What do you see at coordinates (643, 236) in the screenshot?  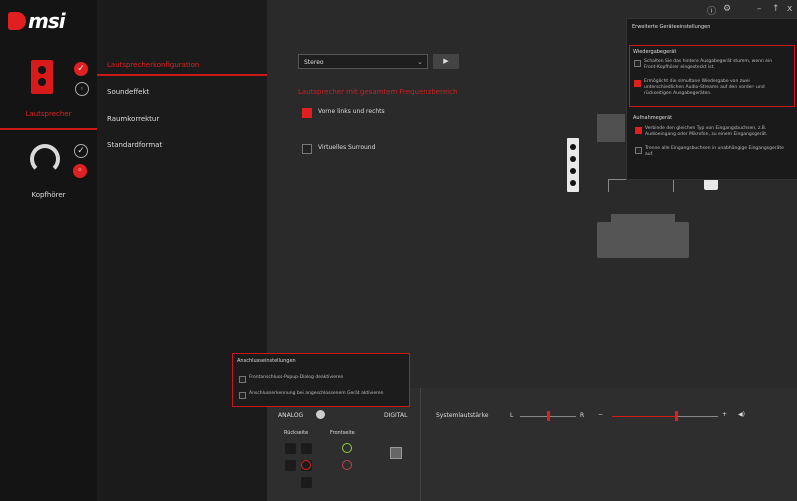 I see `listener-couch-icon` at bounding box center [643, 236].